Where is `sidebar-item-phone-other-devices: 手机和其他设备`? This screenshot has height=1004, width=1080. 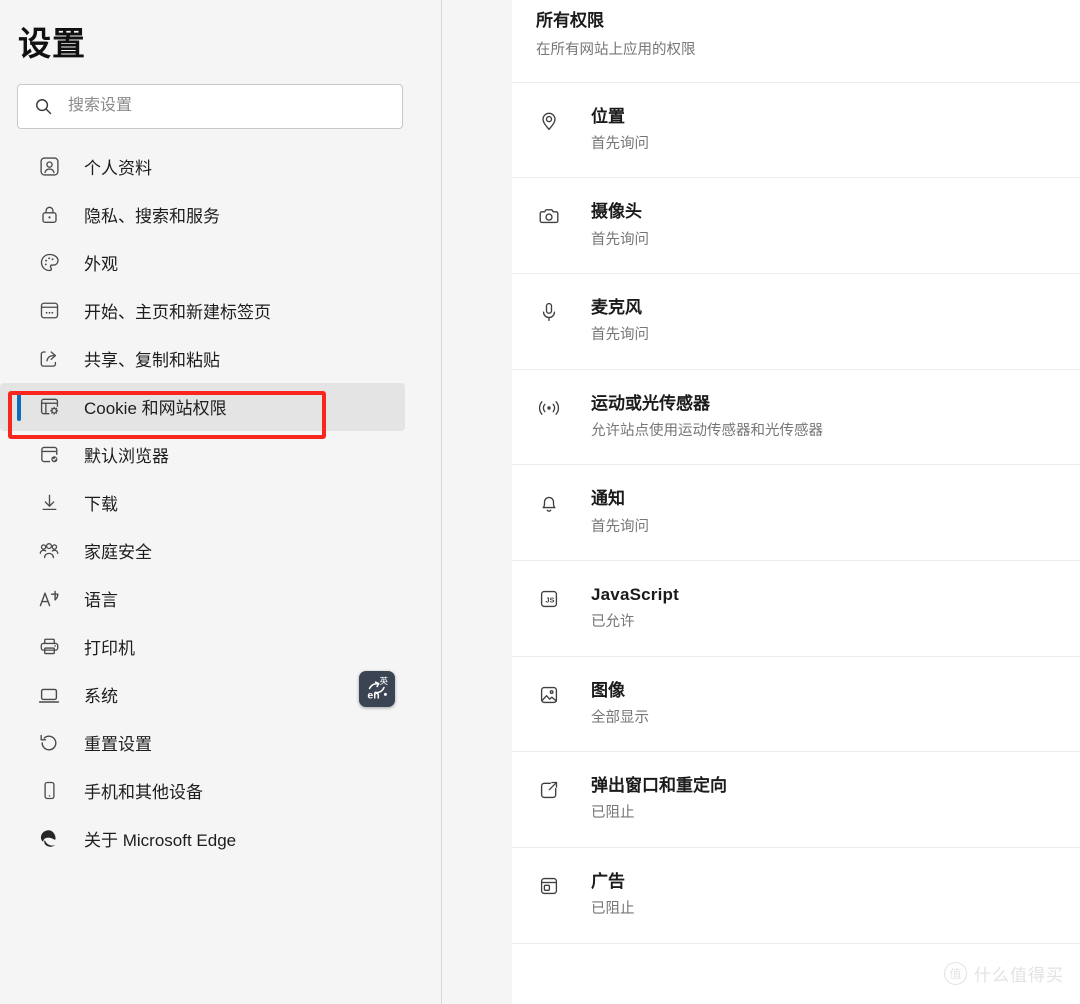
sidebar-item-phone-other-devices: 手机和其他设备 is located at coordinates (202, 791).